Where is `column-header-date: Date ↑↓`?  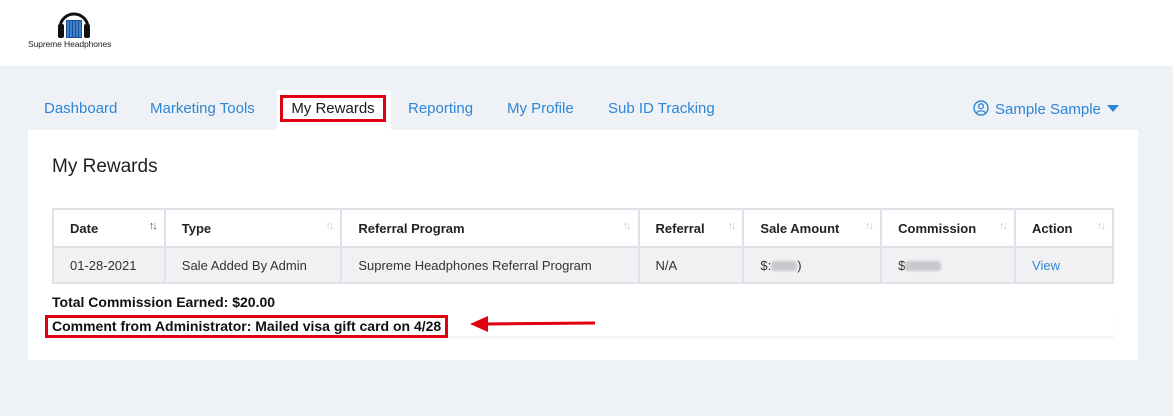
column-header-date: Date ↑↓ is located at coordinates (109, 228).